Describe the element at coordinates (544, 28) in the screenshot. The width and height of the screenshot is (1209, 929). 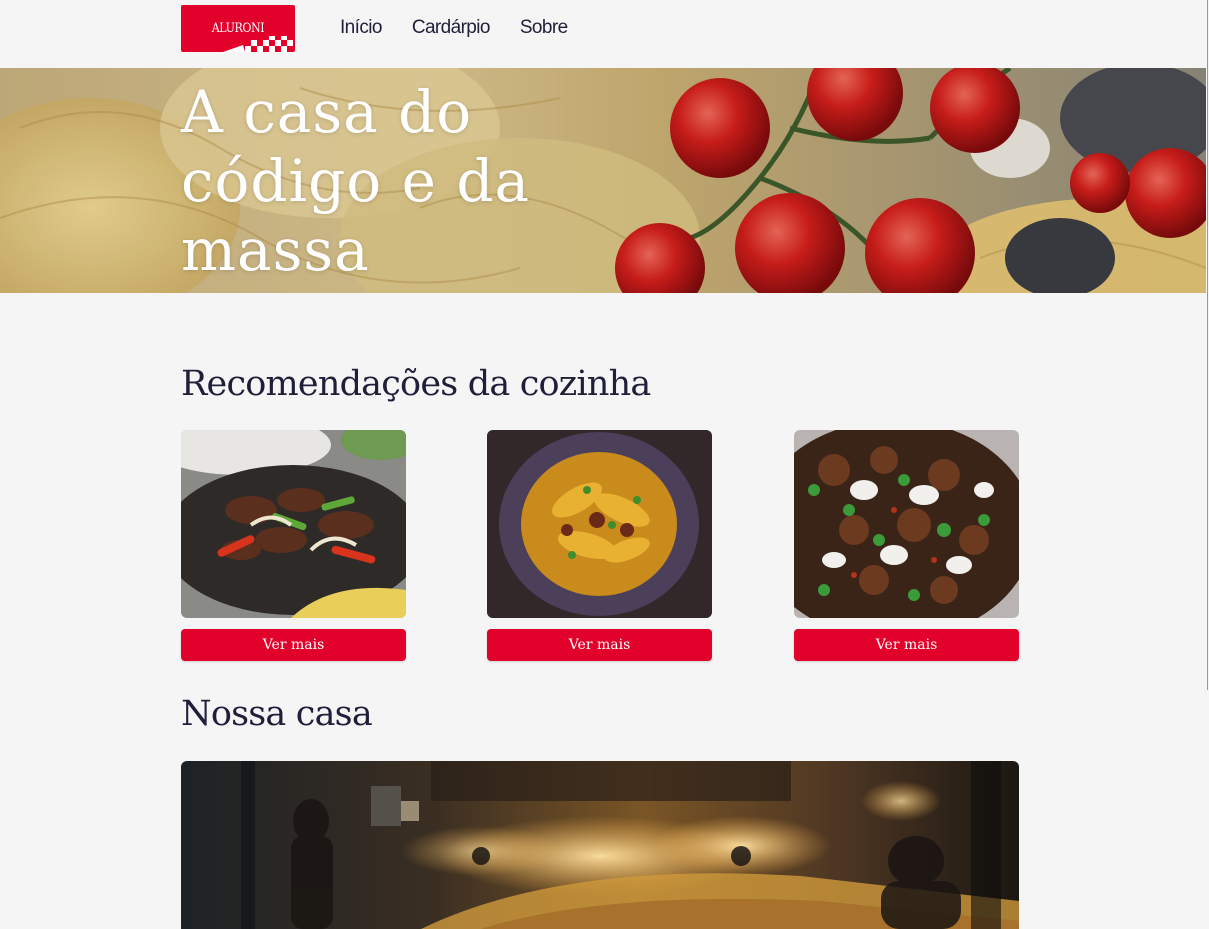
I see `nav-item-sobre: Sobre` at that location.